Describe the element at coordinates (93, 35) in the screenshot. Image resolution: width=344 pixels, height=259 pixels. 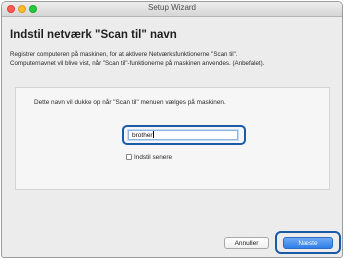
I see `page-heading: Indstil netværk "Scan til" navn` at that location.